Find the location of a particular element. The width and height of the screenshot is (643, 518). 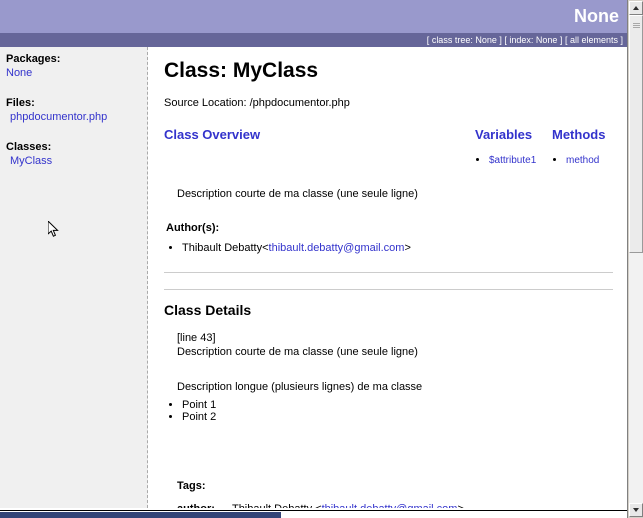

tag-author-suffix: > is located at coordinates (460, 505).